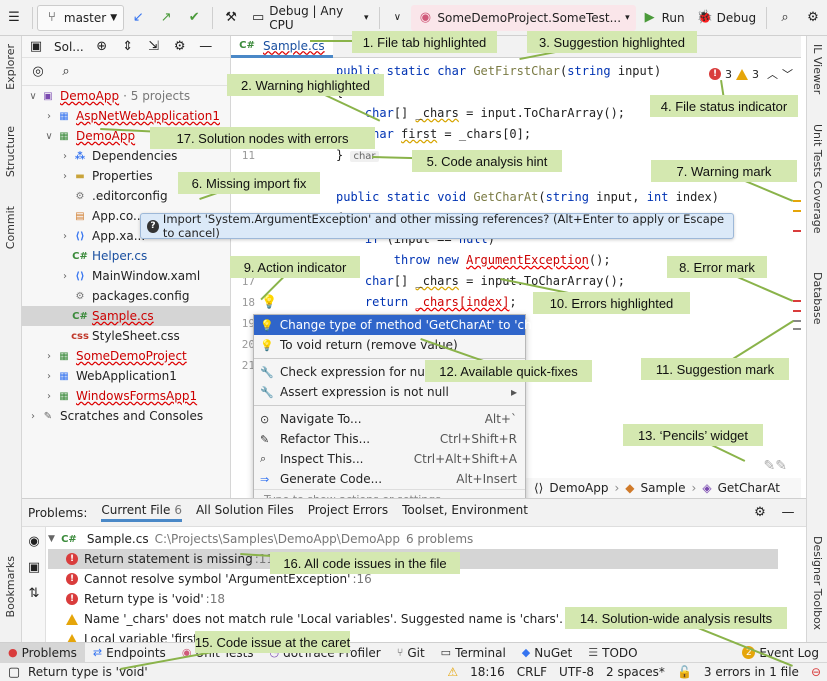 This screenshot has width=827, height=681. I want to click on problems-tab: All Solution Files, so click(245, 512).